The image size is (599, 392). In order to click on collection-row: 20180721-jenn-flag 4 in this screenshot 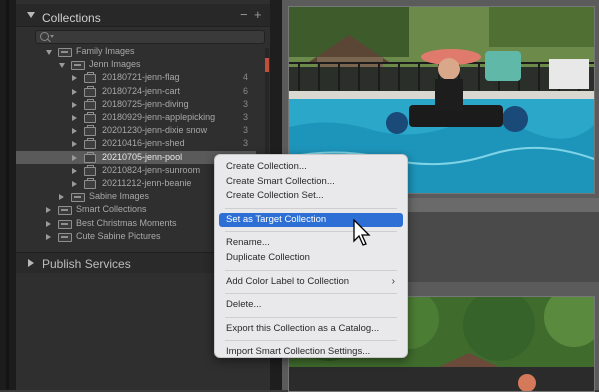, I will do `click(136, 77)`.